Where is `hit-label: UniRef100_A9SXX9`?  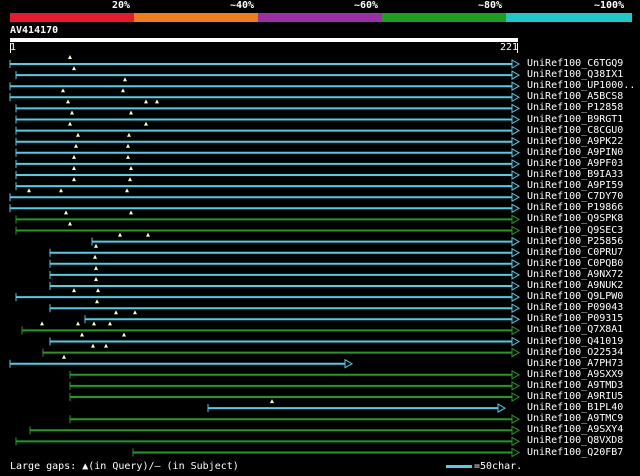 hit-label: UniRef100_A9SXX9 is located at coordinates (575, 374).